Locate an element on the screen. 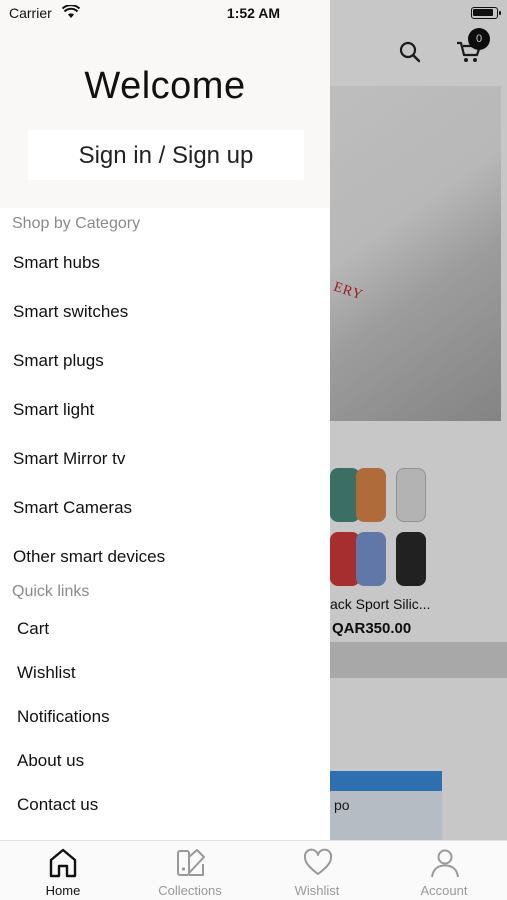  status-time: 1:52 AM is located at coordinates (253, 13).